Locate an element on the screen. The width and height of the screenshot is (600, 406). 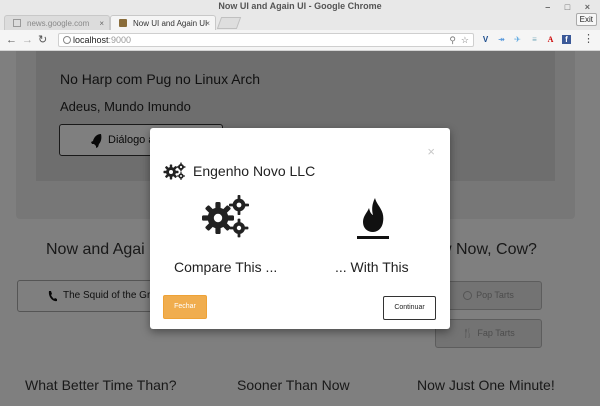
info-icon is located at coordinates (67, 40).